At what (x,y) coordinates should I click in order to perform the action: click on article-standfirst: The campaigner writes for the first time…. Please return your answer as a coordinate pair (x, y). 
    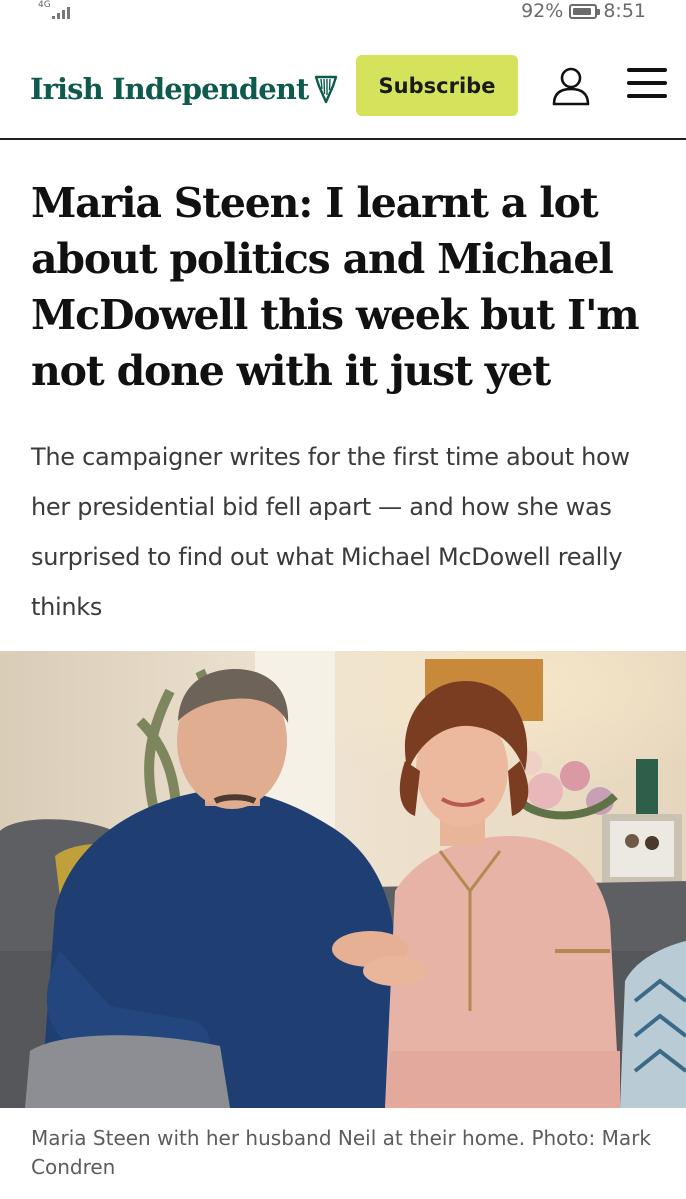
    Looking at the image, I should click on (330, 532).